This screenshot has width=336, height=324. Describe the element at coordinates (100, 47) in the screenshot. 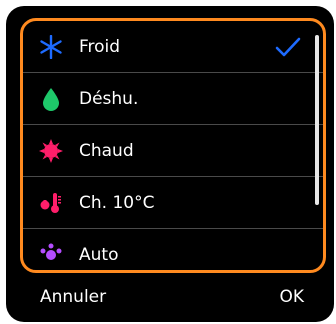

I see `item-label: Froid` at that location.